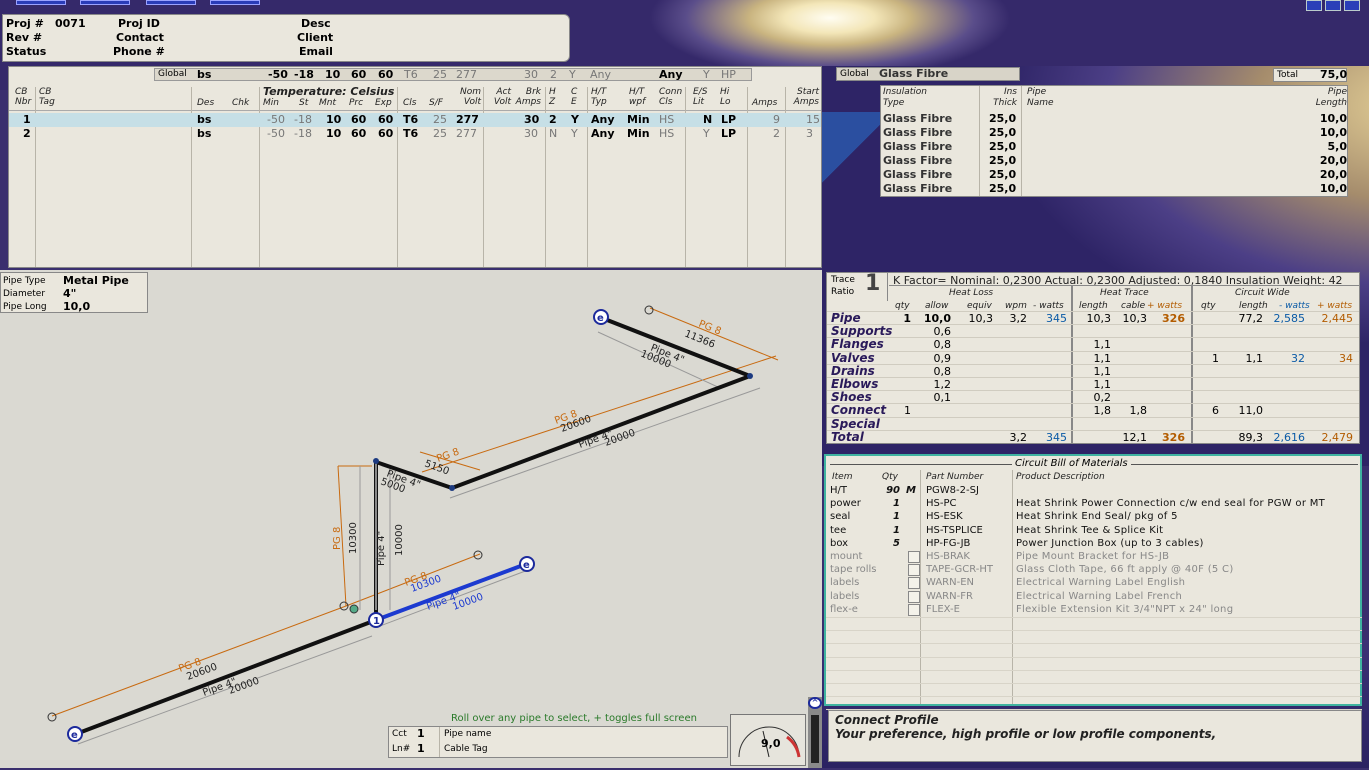 Image resolution: width=1369 pixels, height=770 pixels. Describe the element at coordinates (440, 74) in the screenshot. I see `global-sf: 25` at that location.